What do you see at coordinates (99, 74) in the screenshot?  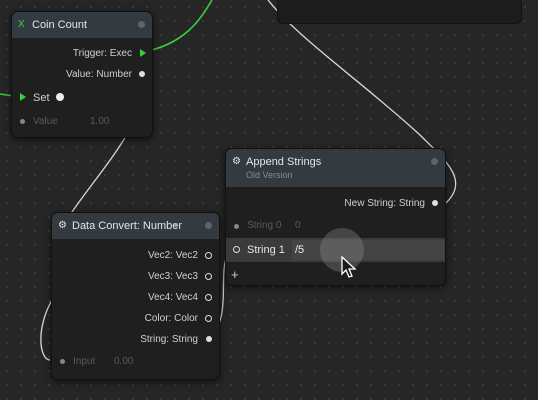 I see `value-number-label: Value: Number` at bounding box center [99, 74].